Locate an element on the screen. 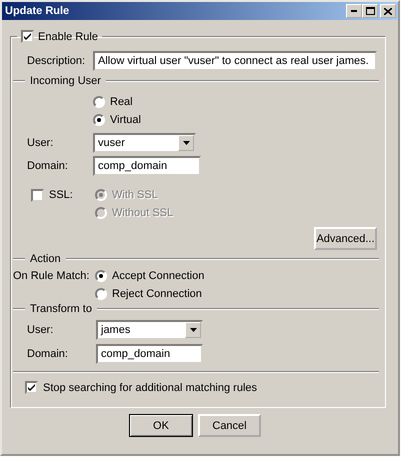 This screenshot has width=404, height=463. field-label: On Rule Match: is located at coordinates (51, 276).